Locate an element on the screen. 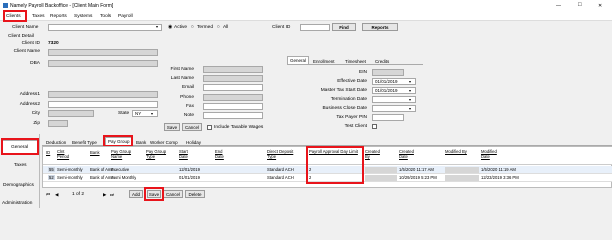  col-modified-by: Modified By is located at coordinates (456, 151).